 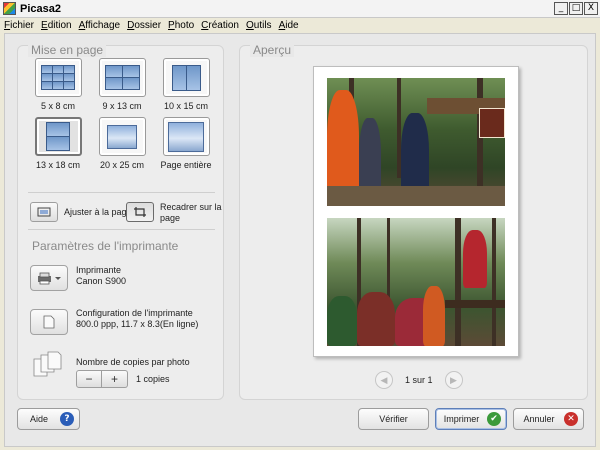 I want to click on printer-icon, so click(x=49, y=278).